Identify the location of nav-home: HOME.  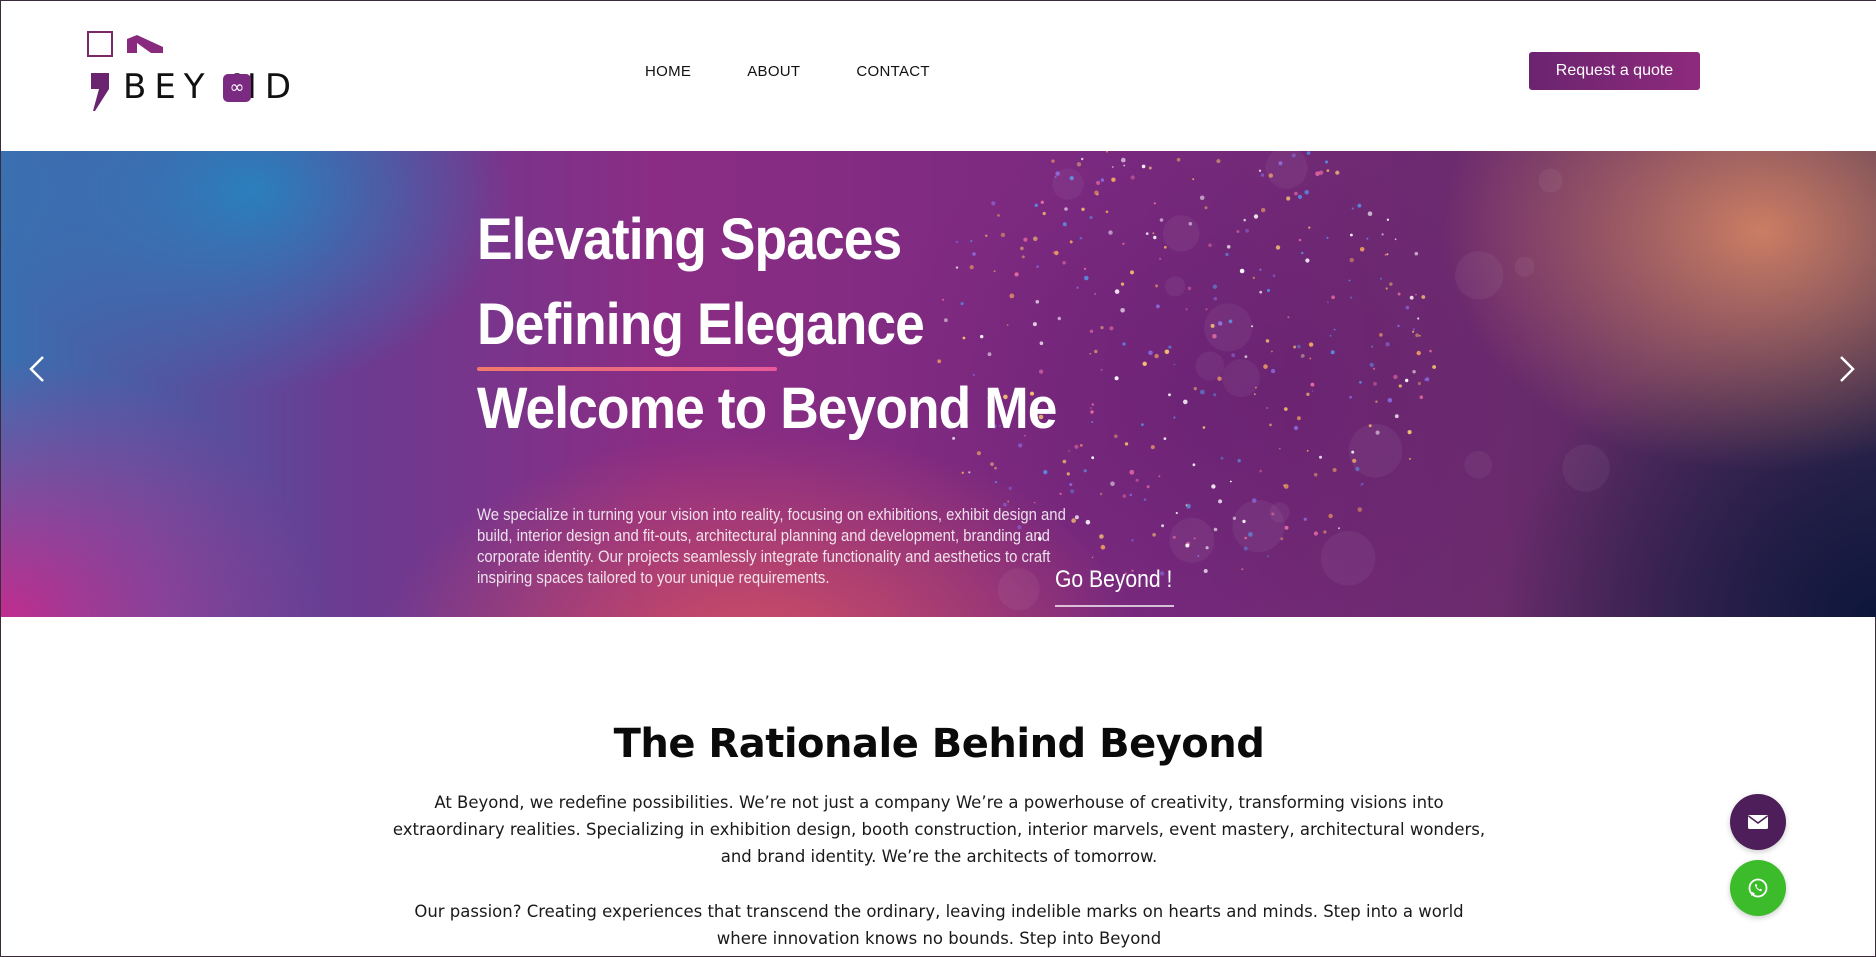
(668, 71).